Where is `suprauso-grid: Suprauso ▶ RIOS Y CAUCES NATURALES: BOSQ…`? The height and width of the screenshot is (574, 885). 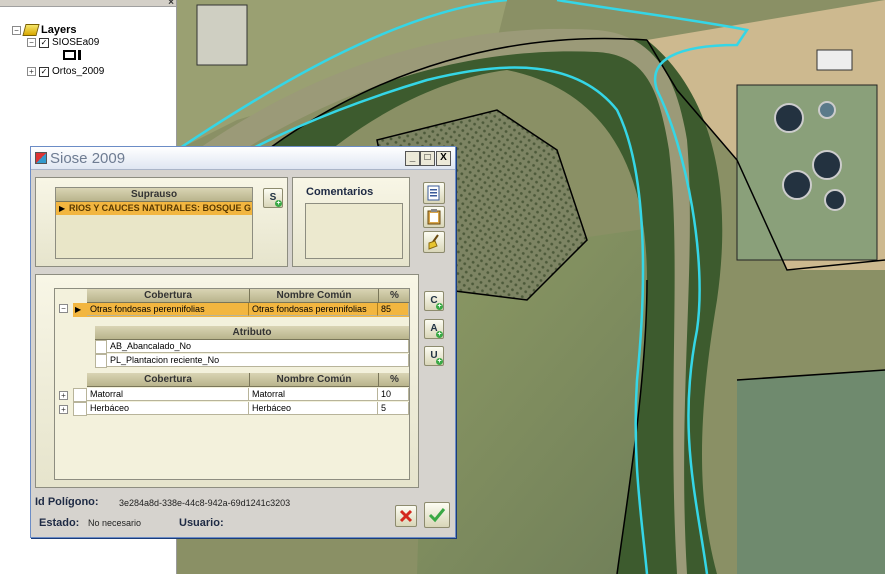
suprauso-grid: Suprauso ▶ RIOS Y CAUCES NATURALES: BOSQ… is located at coordinates (154, 223).